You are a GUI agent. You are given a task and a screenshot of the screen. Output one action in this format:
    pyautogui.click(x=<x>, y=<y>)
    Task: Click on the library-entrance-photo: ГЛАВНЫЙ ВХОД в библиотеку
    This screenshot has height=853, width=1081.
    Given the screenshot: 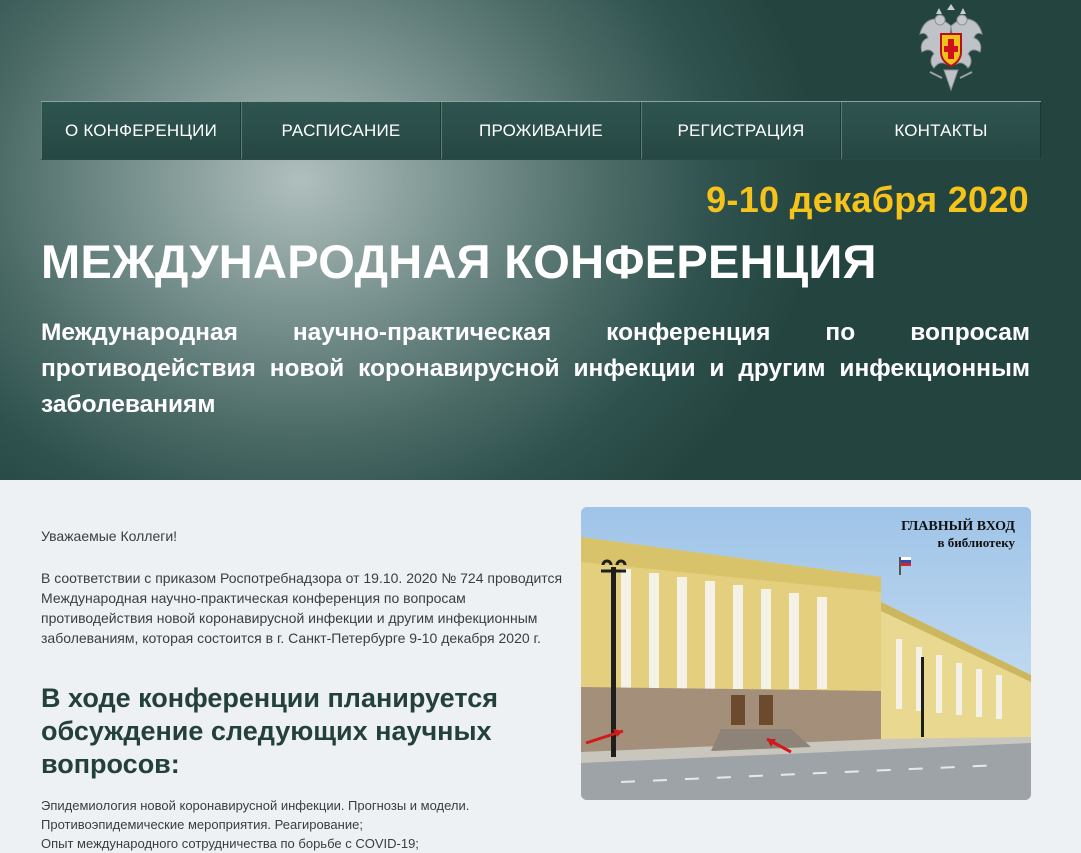 What is the action you would take?
    pyautogui.click(x=806, y=653)
    